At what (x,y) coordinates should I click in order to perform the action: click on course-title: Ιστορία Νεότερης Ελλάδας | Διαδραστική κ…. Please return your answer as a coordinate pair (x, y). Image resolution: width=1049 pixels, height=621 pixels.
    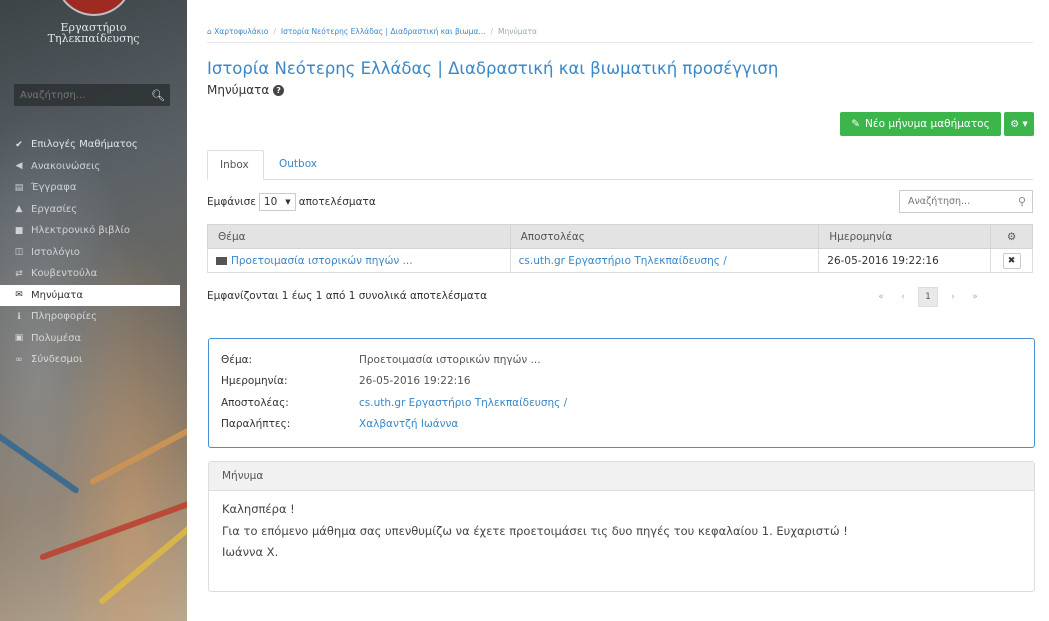
    Looking at the image, I should click on (492, 68).